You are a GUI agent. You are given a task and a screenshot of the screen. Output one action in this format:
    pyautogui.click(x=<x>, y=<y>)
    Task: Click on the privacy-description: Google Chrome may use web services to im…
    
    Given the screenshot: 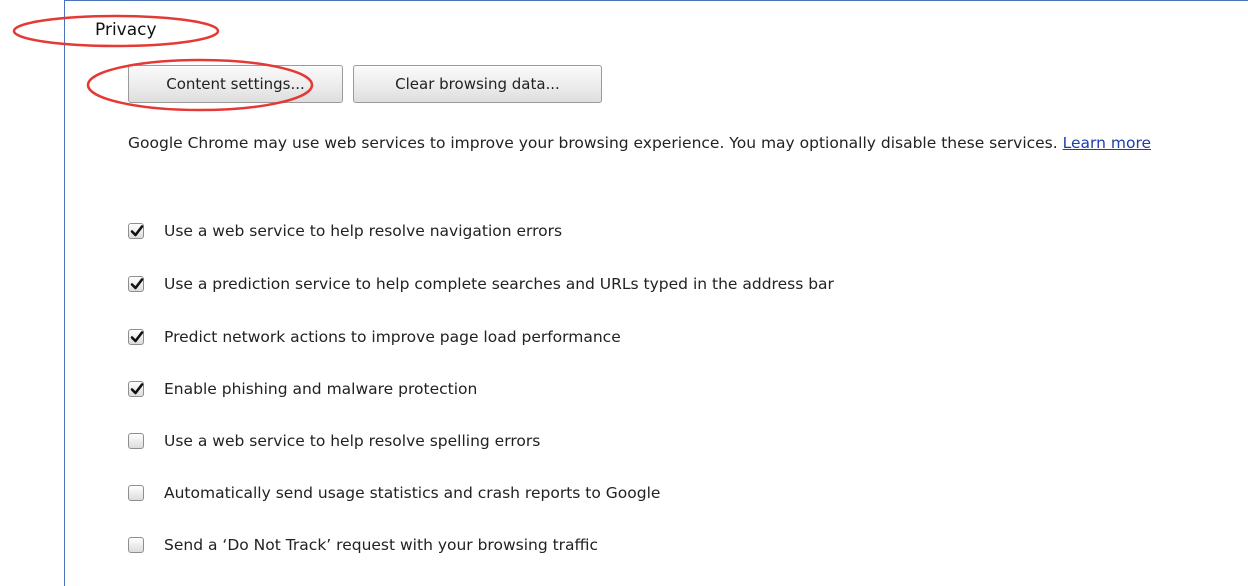 What is the action you would take?
    pyautogui.click(x=668, y=143)
    